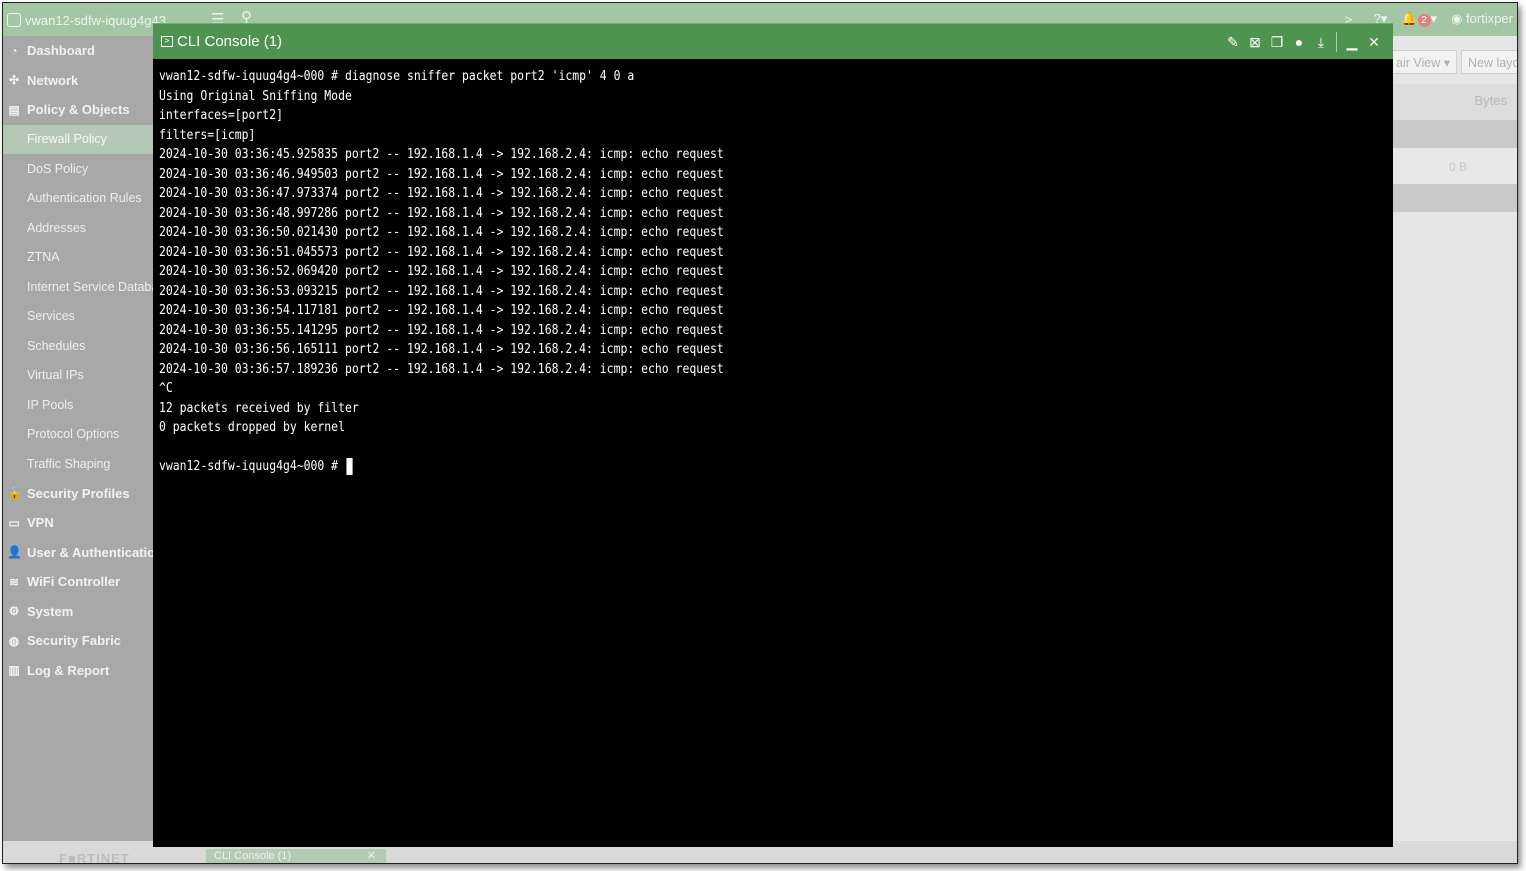 The height and width of the screenshot is (871, 1526). I want to click on console-titlebar: > CLI Console (1) ✎ ⊠ ❐ ● ⤓ ▁ ✕, so click(773, 41).